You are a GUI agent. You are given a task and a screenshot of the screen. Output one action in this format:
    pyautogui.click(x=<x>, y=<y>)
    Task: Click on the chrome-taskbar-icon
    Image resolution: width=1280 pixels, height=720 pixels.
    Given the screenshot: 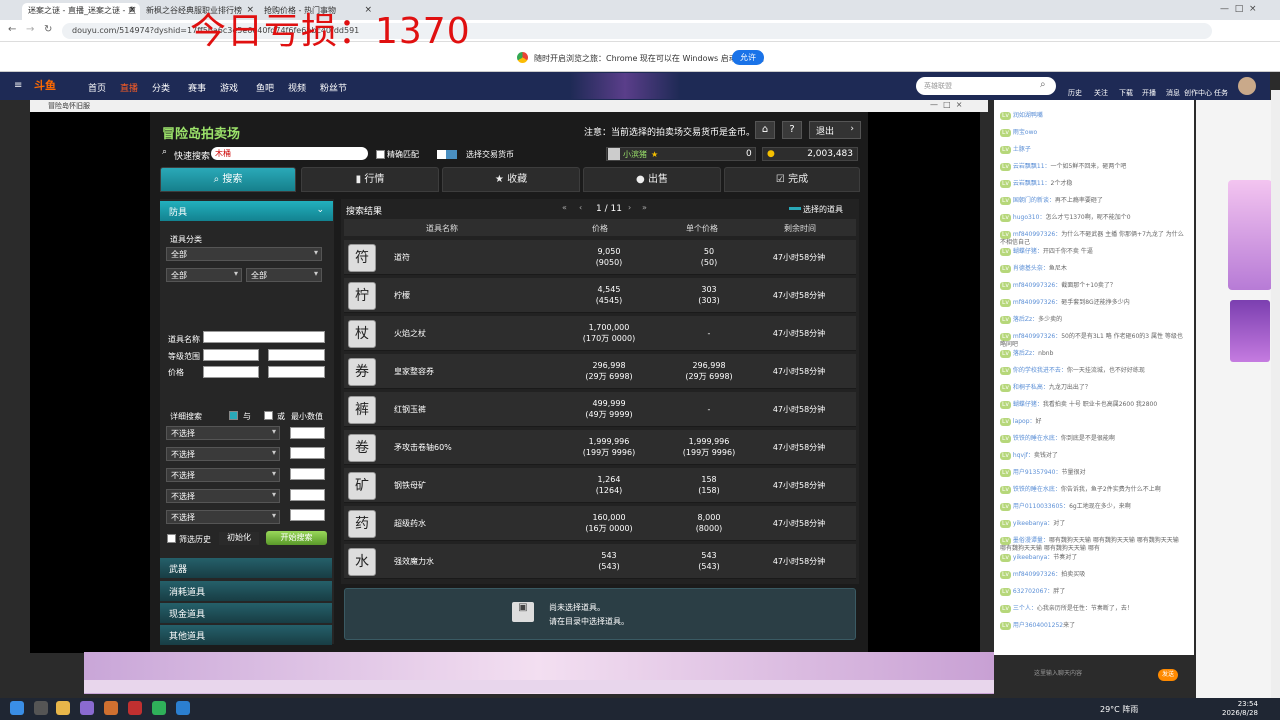 What is the action you would take?
    pyautogui.click(x=63, y=708)
    